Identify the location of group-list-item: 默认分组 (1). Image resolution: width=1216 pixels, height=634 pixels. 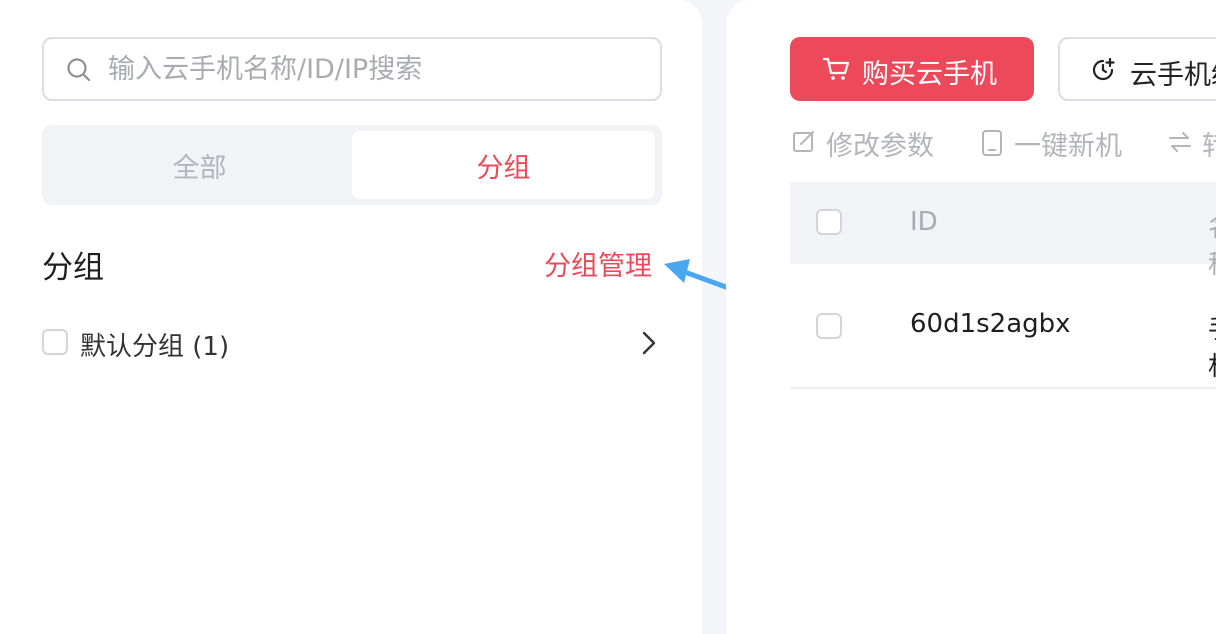
(352, 342).